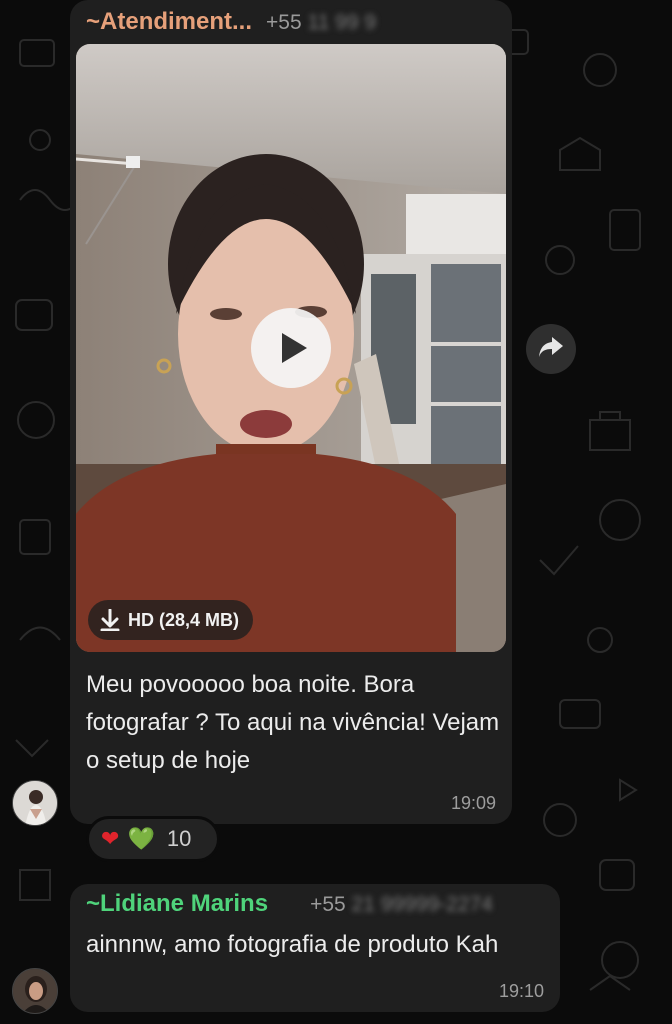 The image size is (672, 1024). Describe the element at coordinates (292, 944) in the screenshot. I see `message-text: ainnnw, amo fotografia de produto Kah` at that location.